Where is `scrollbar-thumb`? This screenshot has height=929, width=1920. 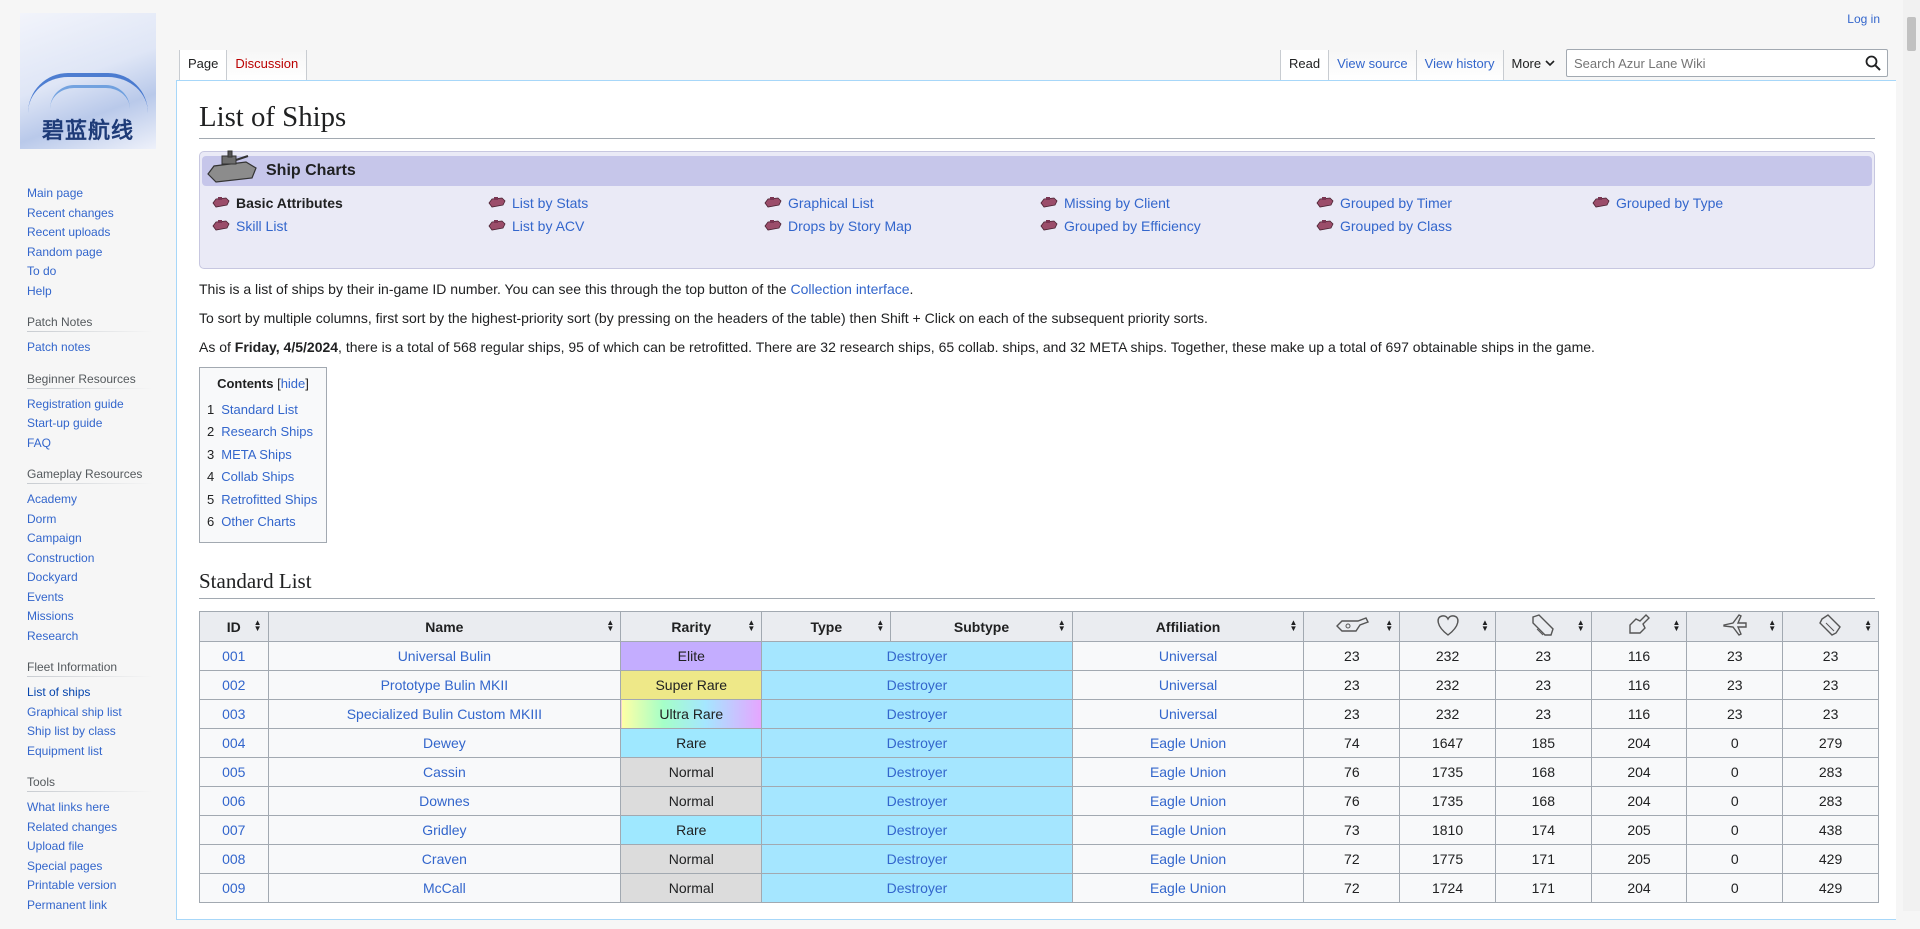 scrollbar-thumb is located at coordinates (1911, 34).